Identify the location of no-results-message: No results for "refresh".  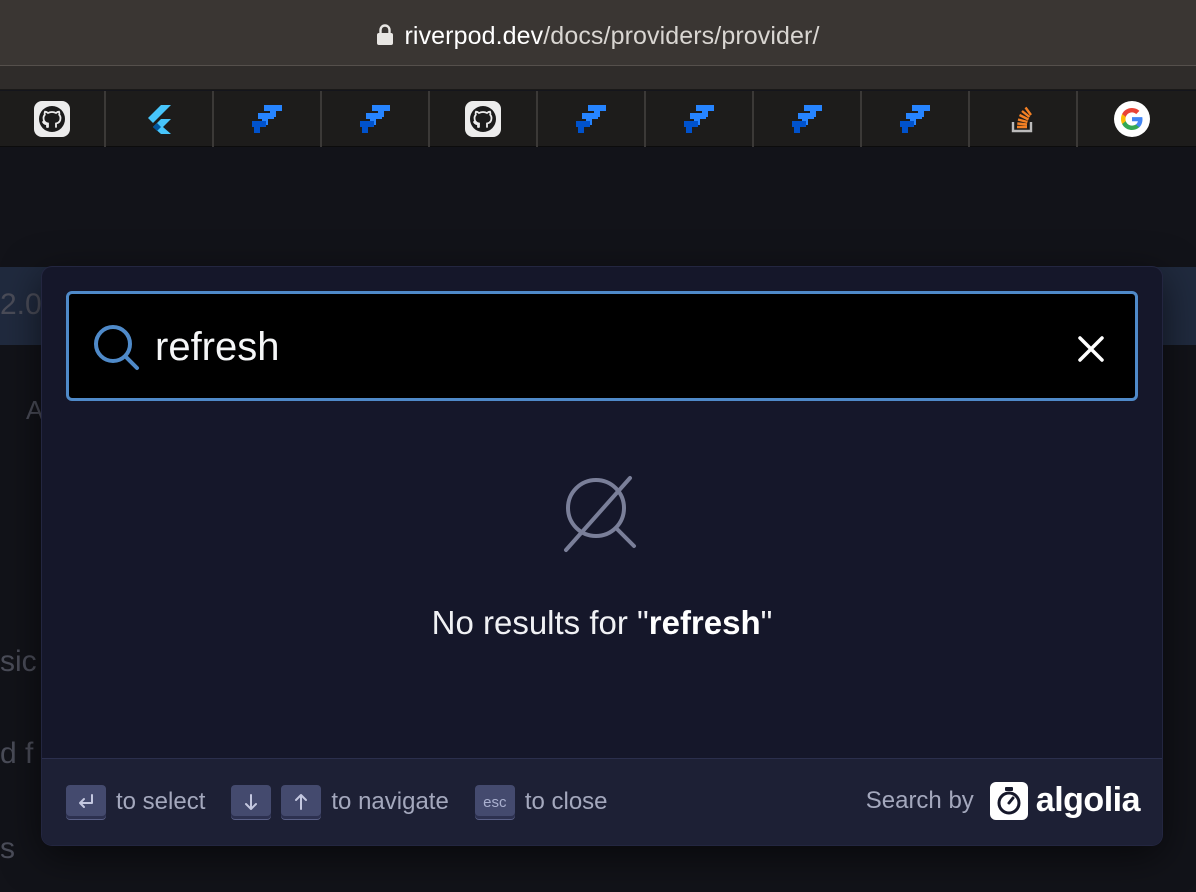
(602, 623).